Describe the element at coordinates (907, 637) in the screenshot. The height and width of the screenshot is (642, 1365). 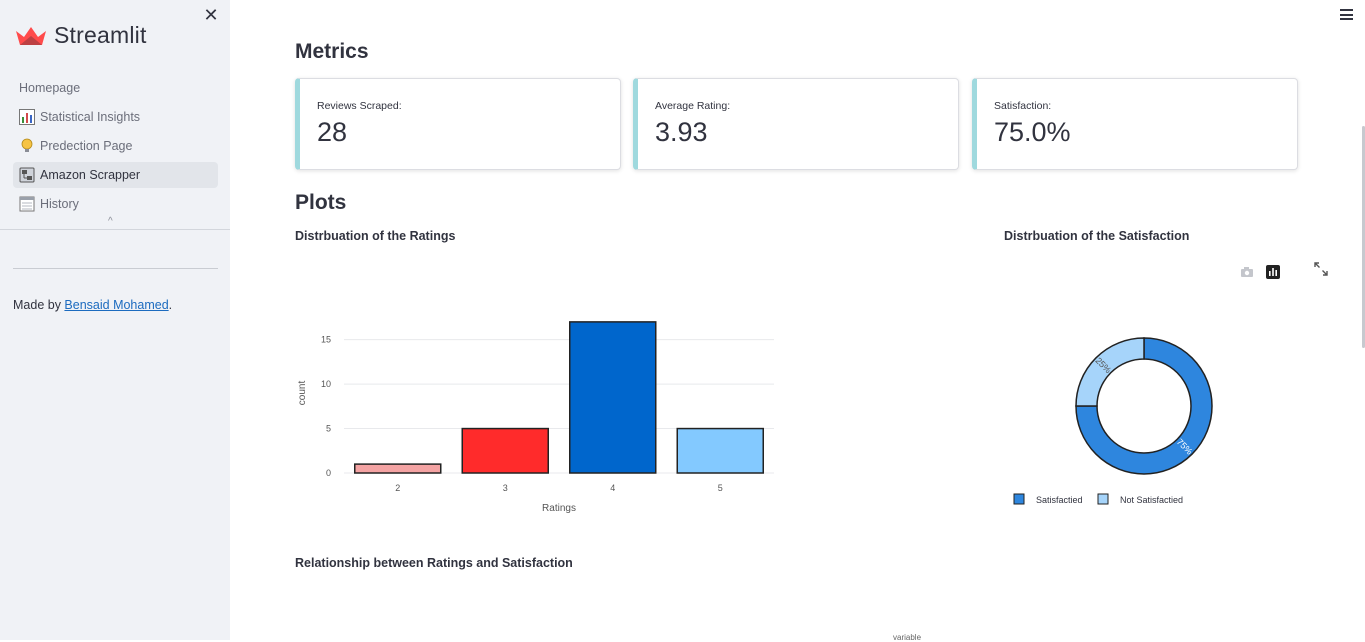
I see `relationship-legend-title: variable` at that location.